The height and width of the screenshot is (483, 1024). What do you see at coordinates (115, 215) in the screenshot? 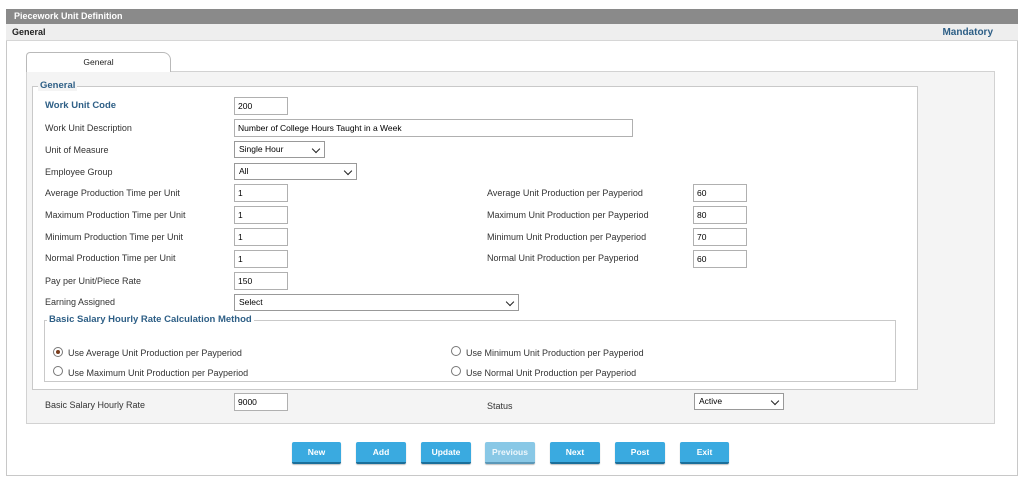
I see `max-production-time-label: Maximum Production Time per Unit` at bounding box center [115, 215].